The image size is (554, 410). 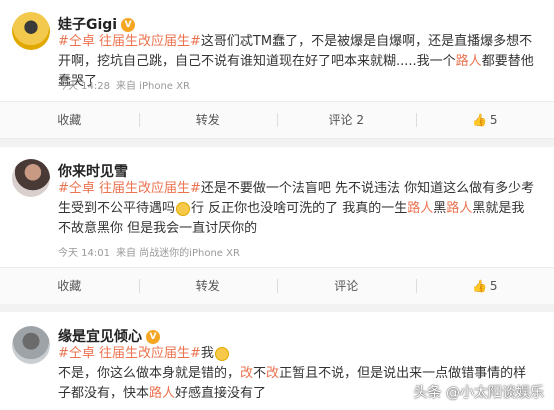 What do you see at coordinates (346, 286) in the screenshot?
I see `comment-button: 评论` at bounding box center [346, 286].